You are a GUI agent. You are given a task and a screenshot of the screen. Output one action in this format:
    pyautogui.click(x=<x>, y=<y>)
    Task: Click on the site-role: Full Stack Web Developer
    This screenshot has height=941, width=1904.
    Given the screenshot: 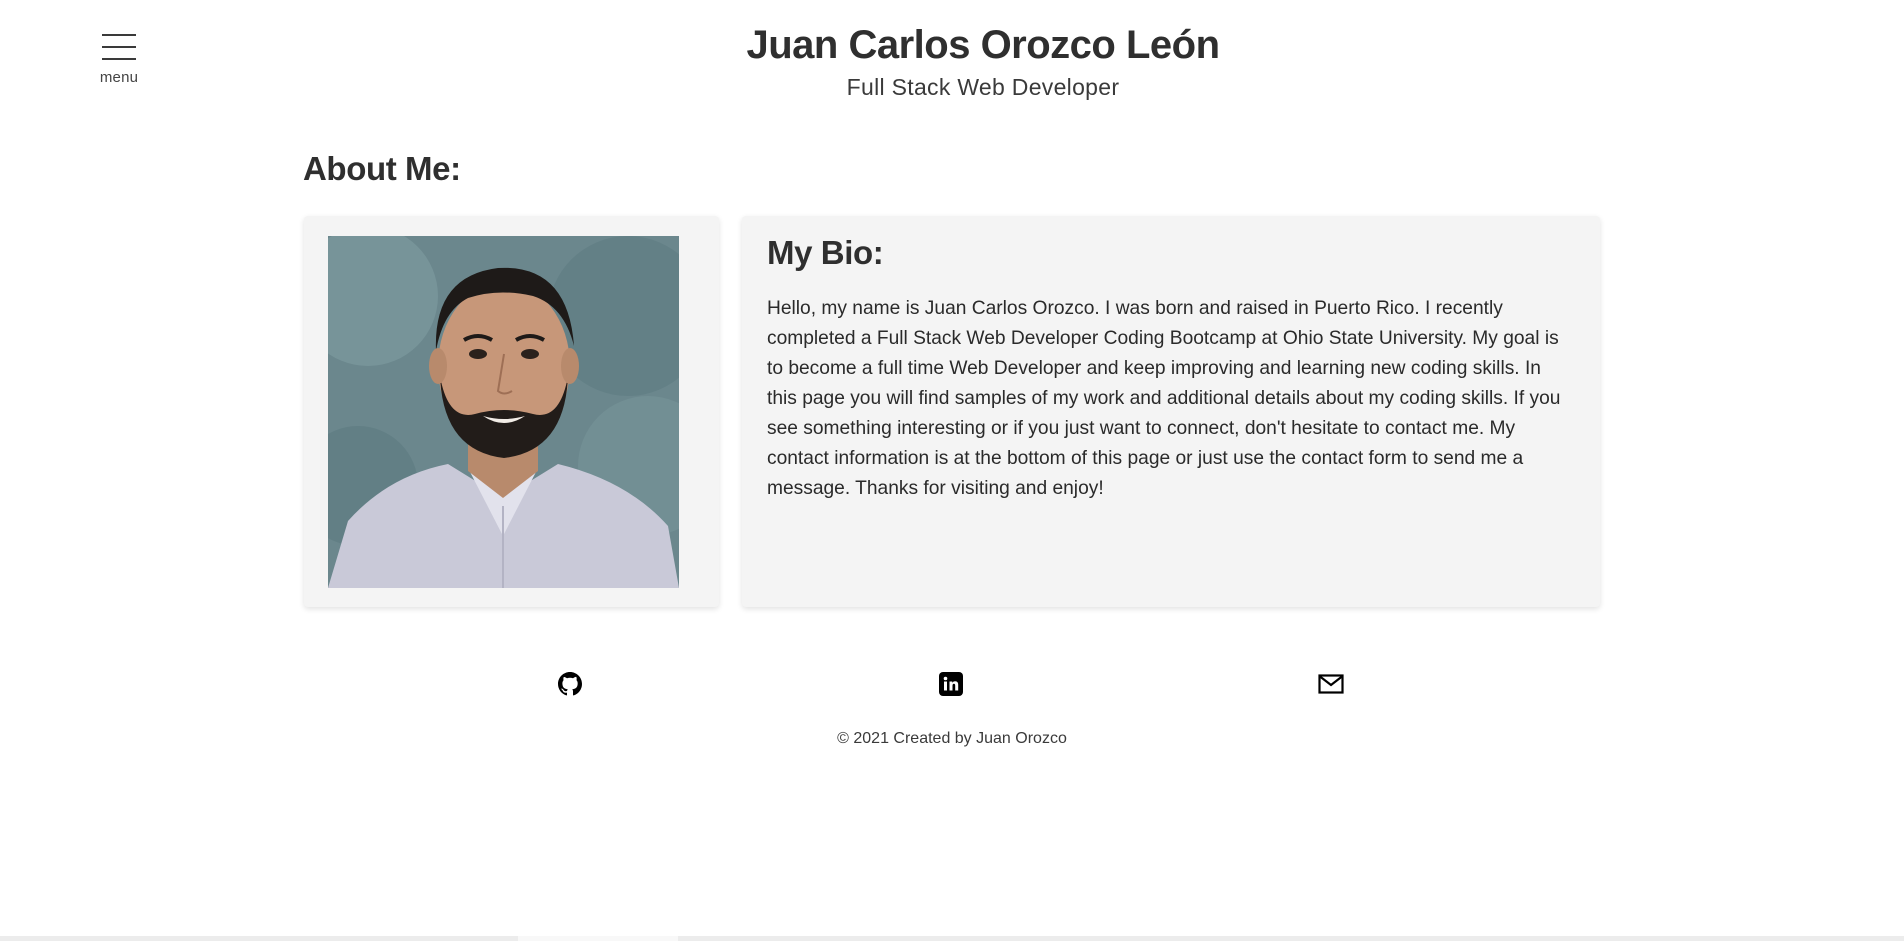 What is the action you would take?
    pyautogui.click(x=983, y=87)
    